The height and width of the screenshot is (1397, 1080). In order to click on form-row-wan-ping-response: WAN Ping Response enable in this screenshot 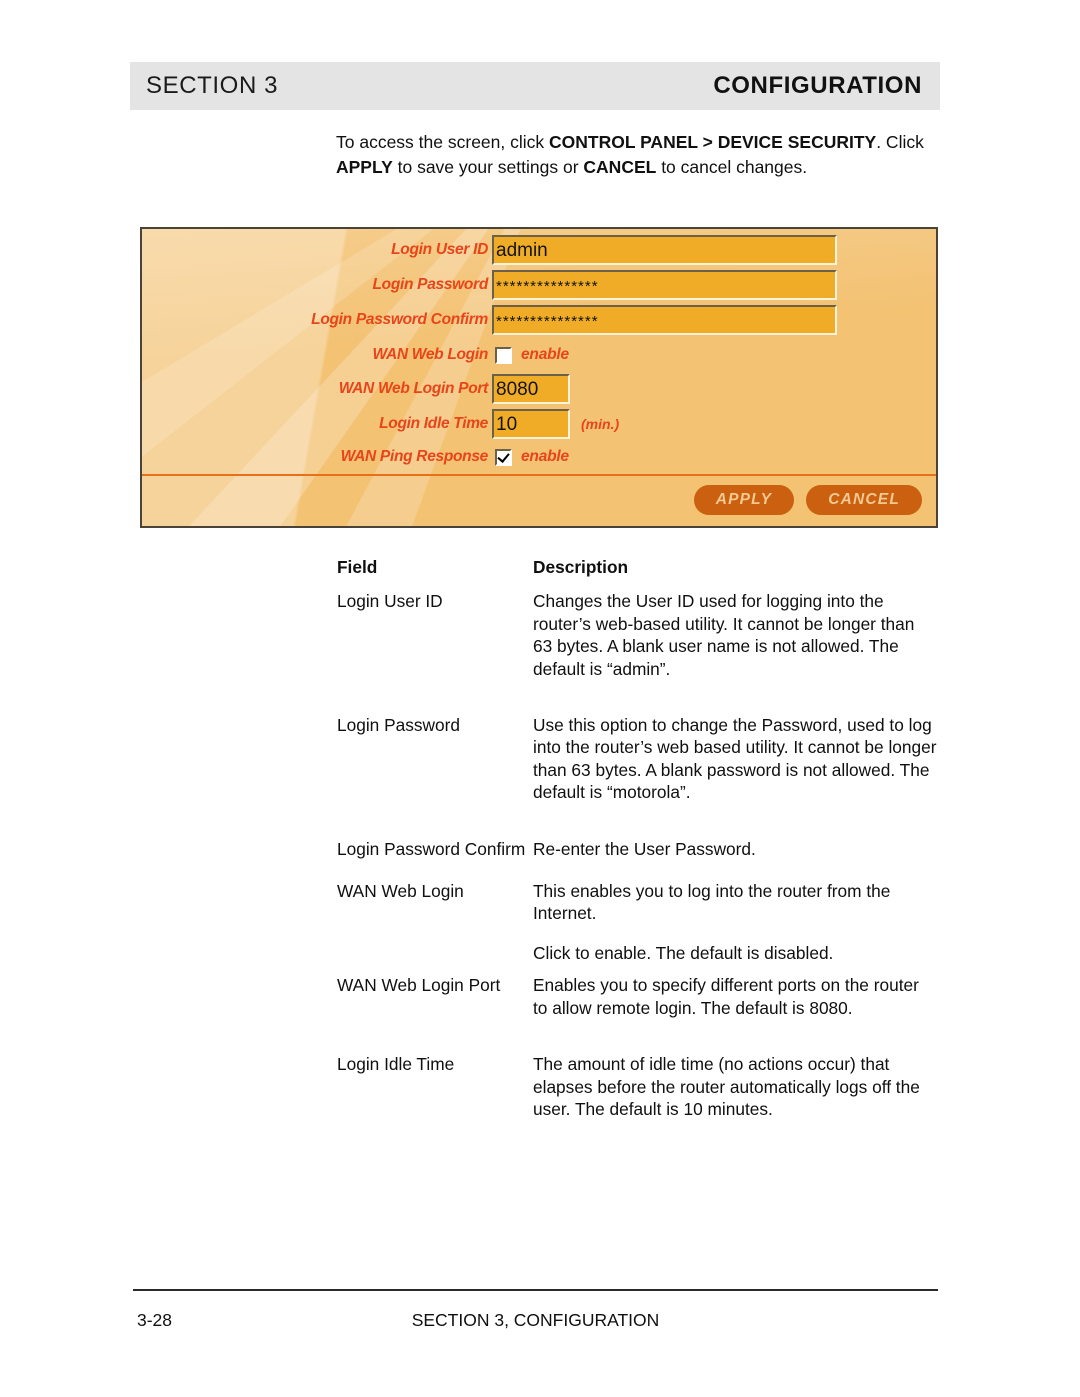, I will do `click(539, 457)`.